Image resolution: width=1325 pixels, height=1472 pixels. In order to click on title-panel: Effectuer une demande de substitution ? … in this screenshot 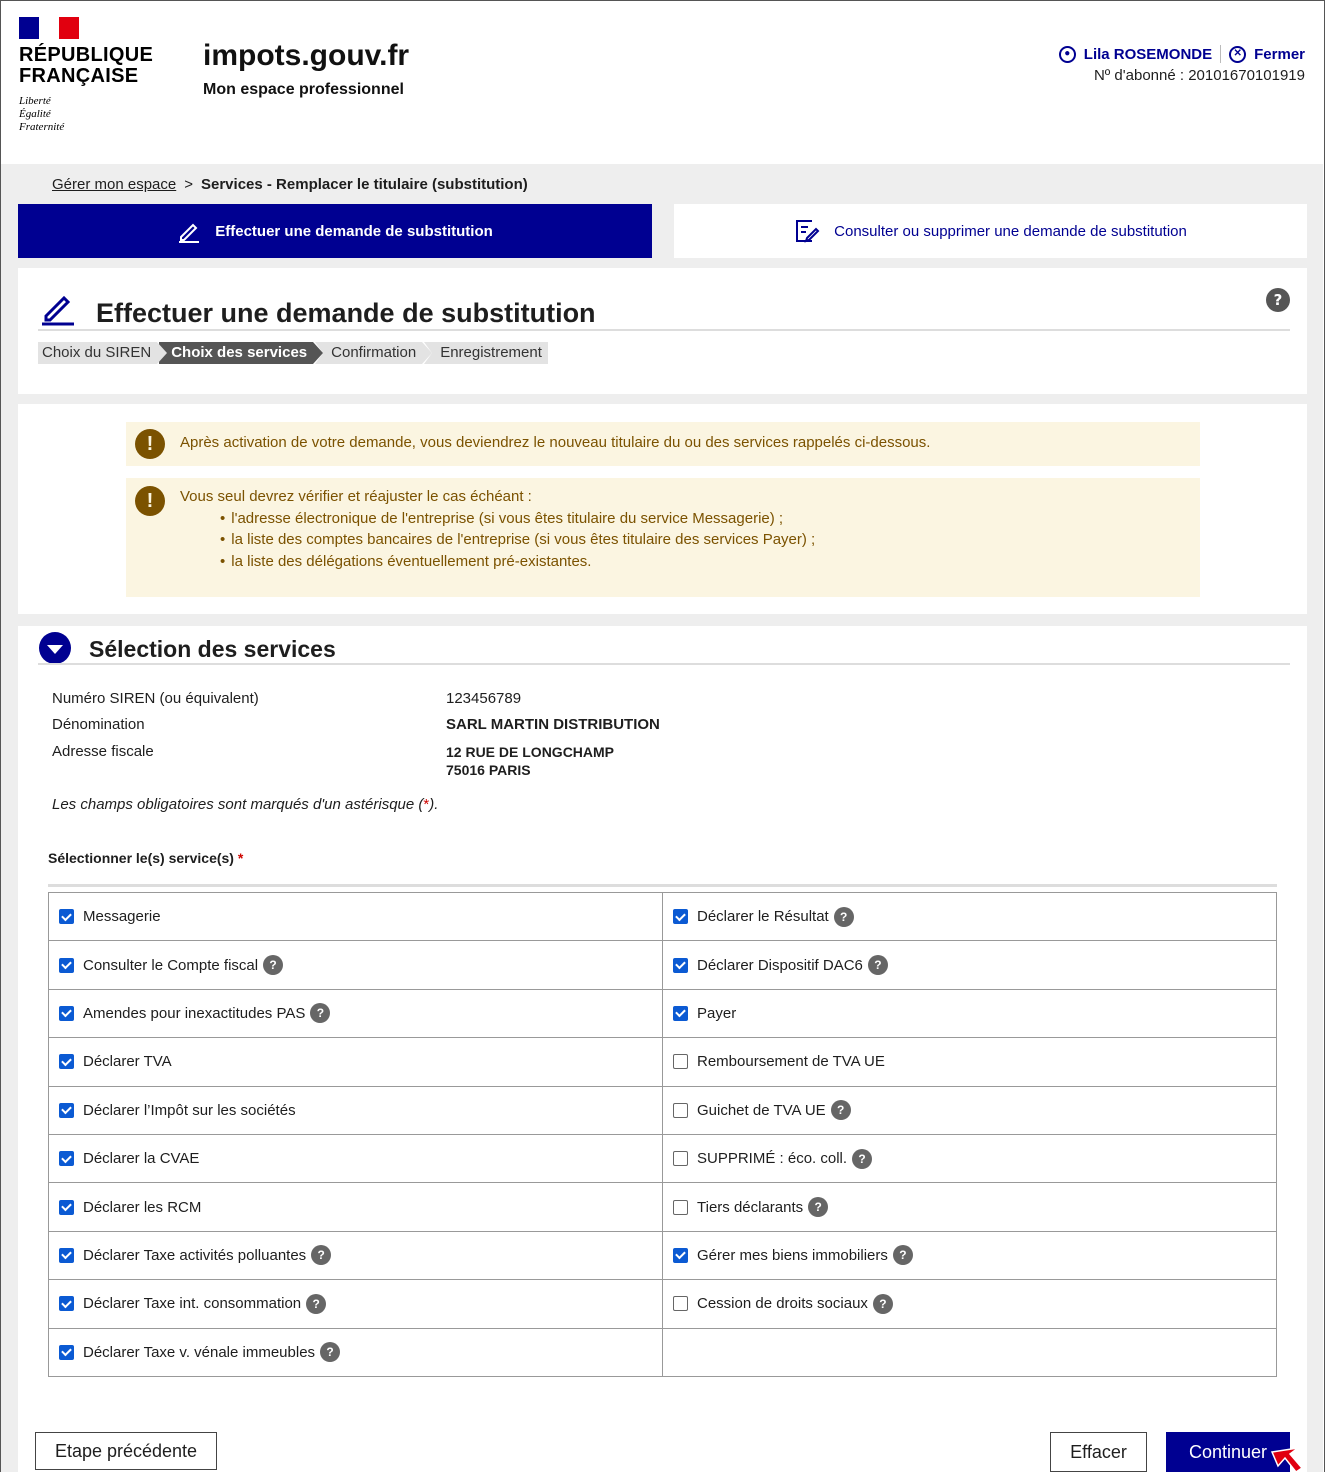, I will do `click(662, 331)`.